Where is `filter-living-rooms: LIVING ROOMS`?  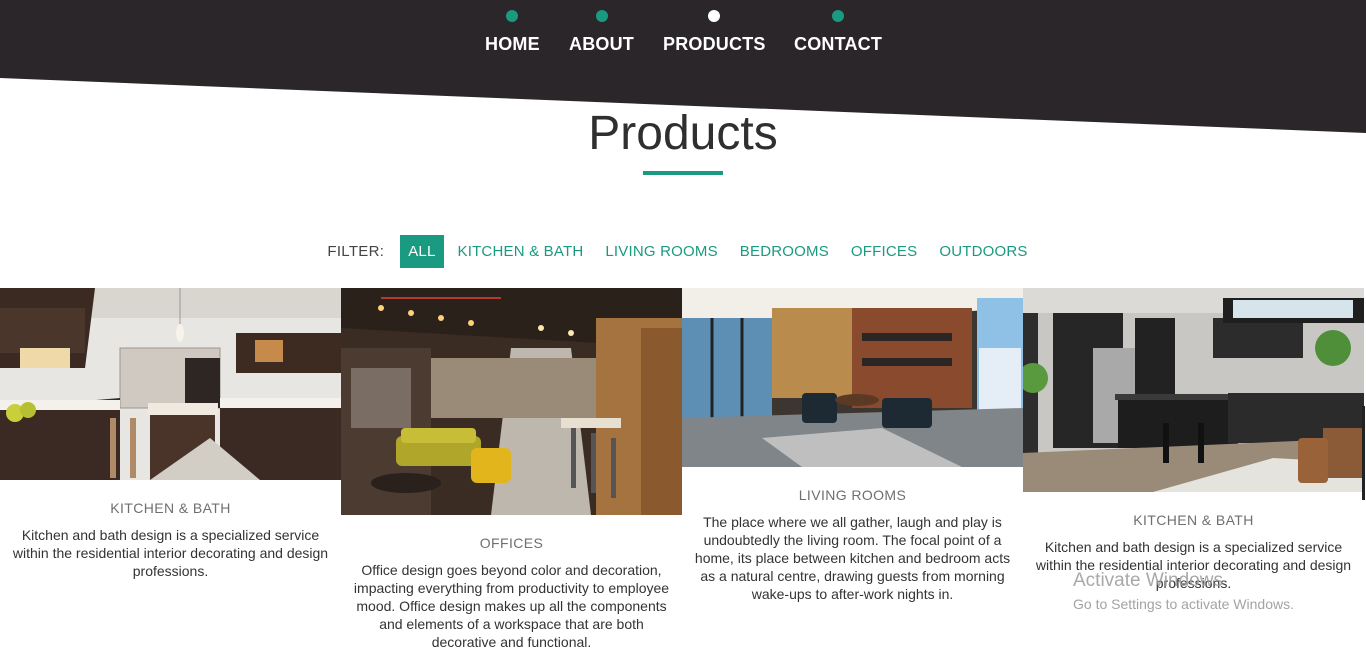
filter-living-rooms: LIVING ROOMS is located at coordinates (661, 251).